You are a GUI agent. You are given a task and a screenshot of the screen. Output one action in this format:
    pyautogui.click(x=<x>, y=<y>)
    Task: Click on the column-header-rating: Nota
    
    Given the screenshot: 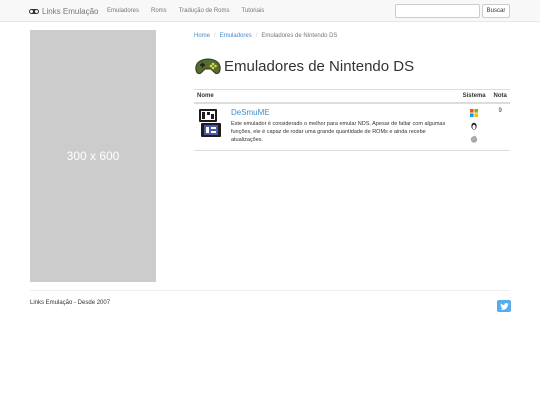 What is the action you would take?
    pyautogui.click(x=500, y=96)
    